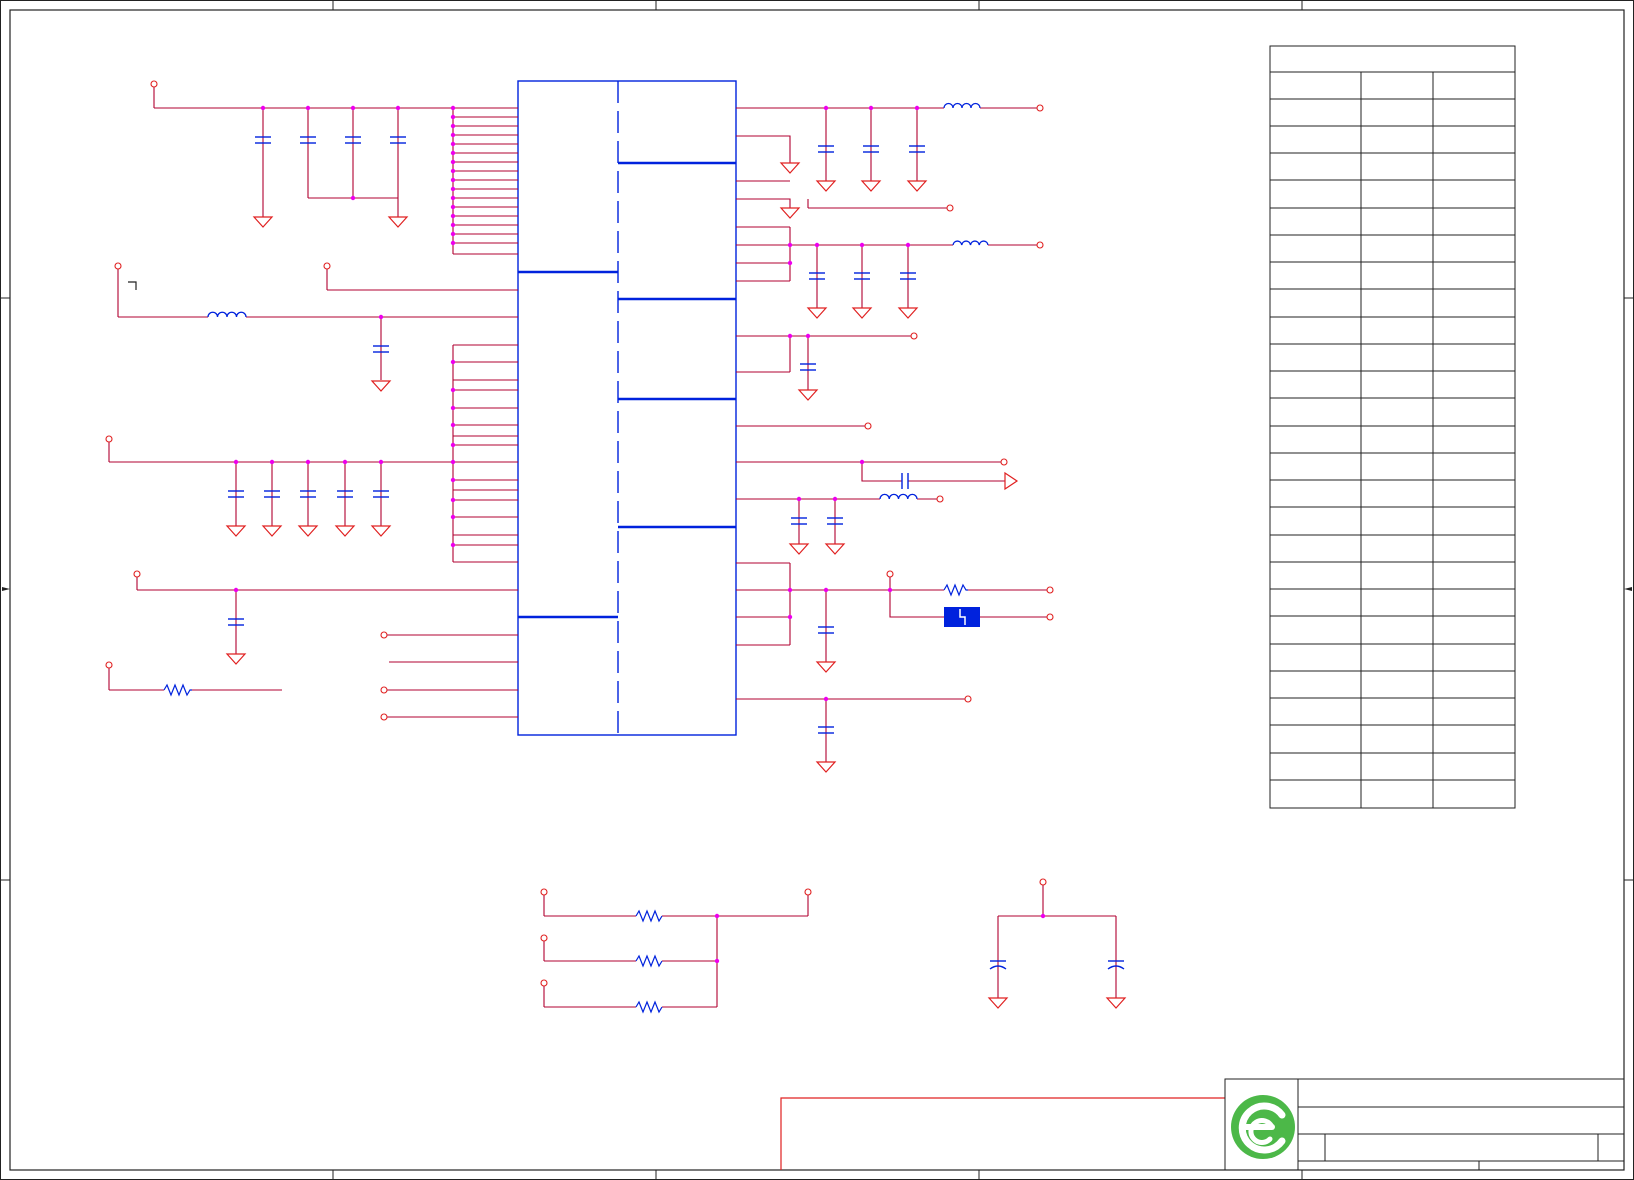  What do you see at coordinates (1057, 940) in the screenshot?
I see `bottom-decoupling-net` at bounding box center [1057, 940].